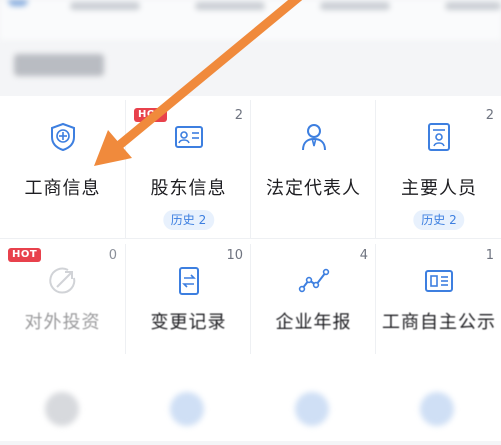  I want to click on grid-item-key-personnel: 2 主要人员 历史 2, so click(438, 169).